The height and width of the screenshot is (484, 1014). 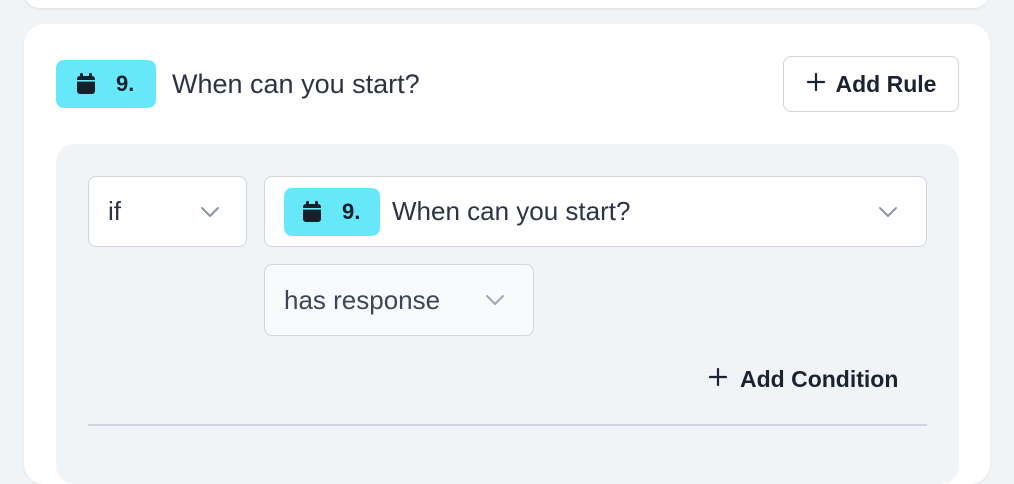 I want to click on add-condition-label: Add Condition, so click(x=819, y=379).